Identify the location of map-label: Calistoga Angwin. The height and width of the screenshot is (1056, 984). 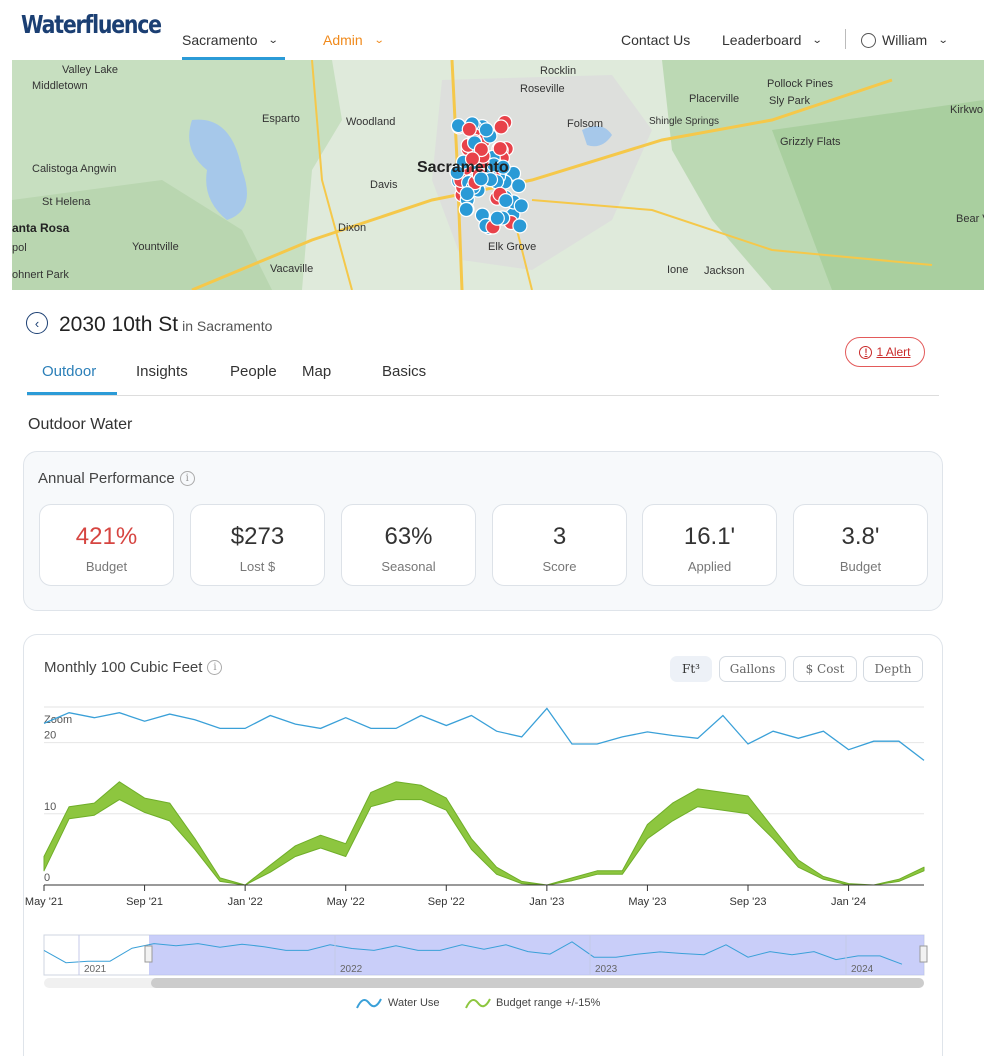
(74, 169).